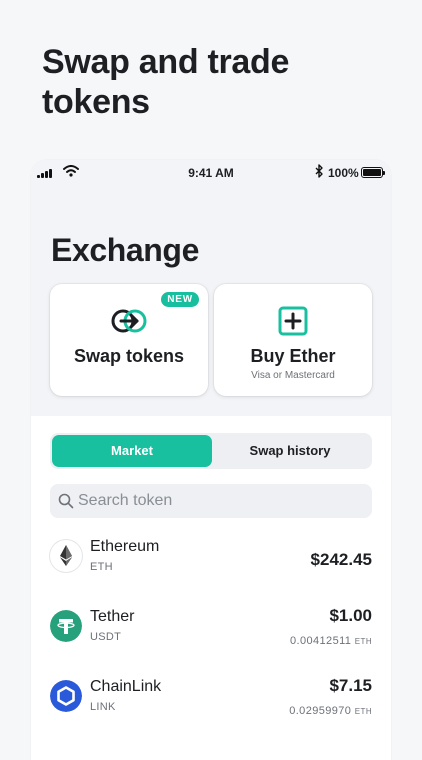  What do you see at coordinates (101, 567) in the screenshot?
I see `token-symbol: ETH` at bounding box center [101, 567].